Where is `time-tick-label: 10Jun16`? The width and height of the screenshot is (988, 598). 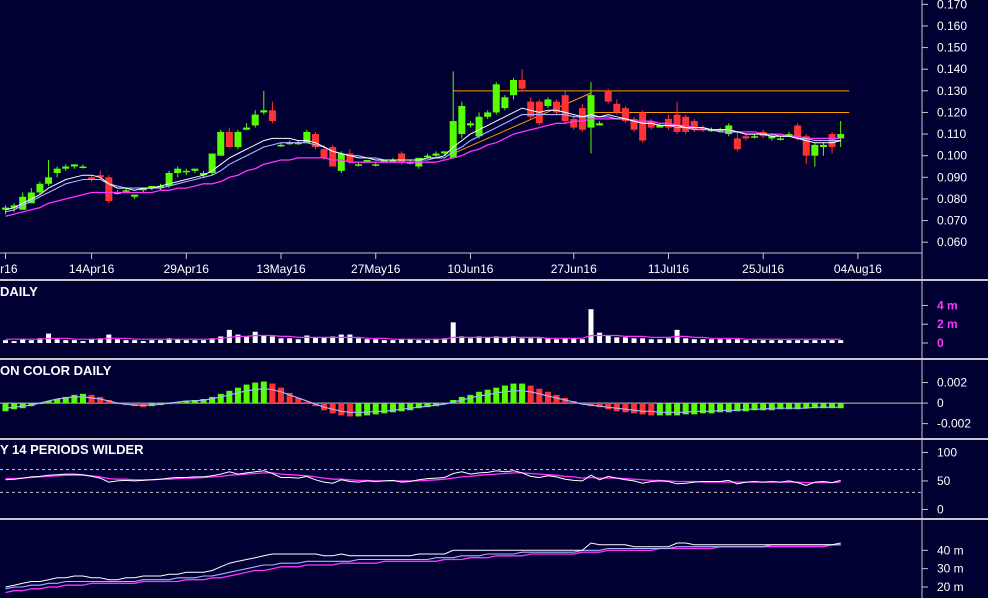
time-tick-label: 10Jun16 is located at coordinates (470, 269).